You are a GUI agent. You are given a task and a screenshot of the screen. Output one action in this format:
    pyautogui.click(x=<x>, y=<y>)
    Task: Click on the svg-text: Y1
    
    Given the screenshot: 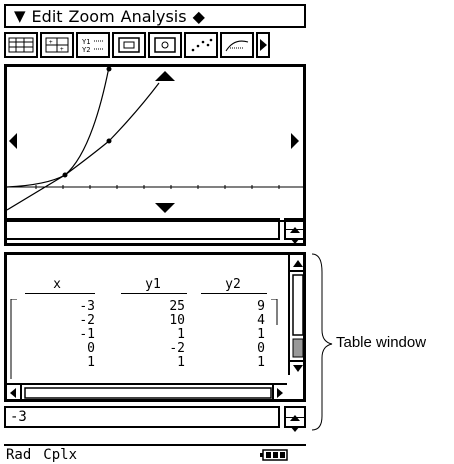 What is the action you would take?
    pyautogui.click(x=86, y=42)
    